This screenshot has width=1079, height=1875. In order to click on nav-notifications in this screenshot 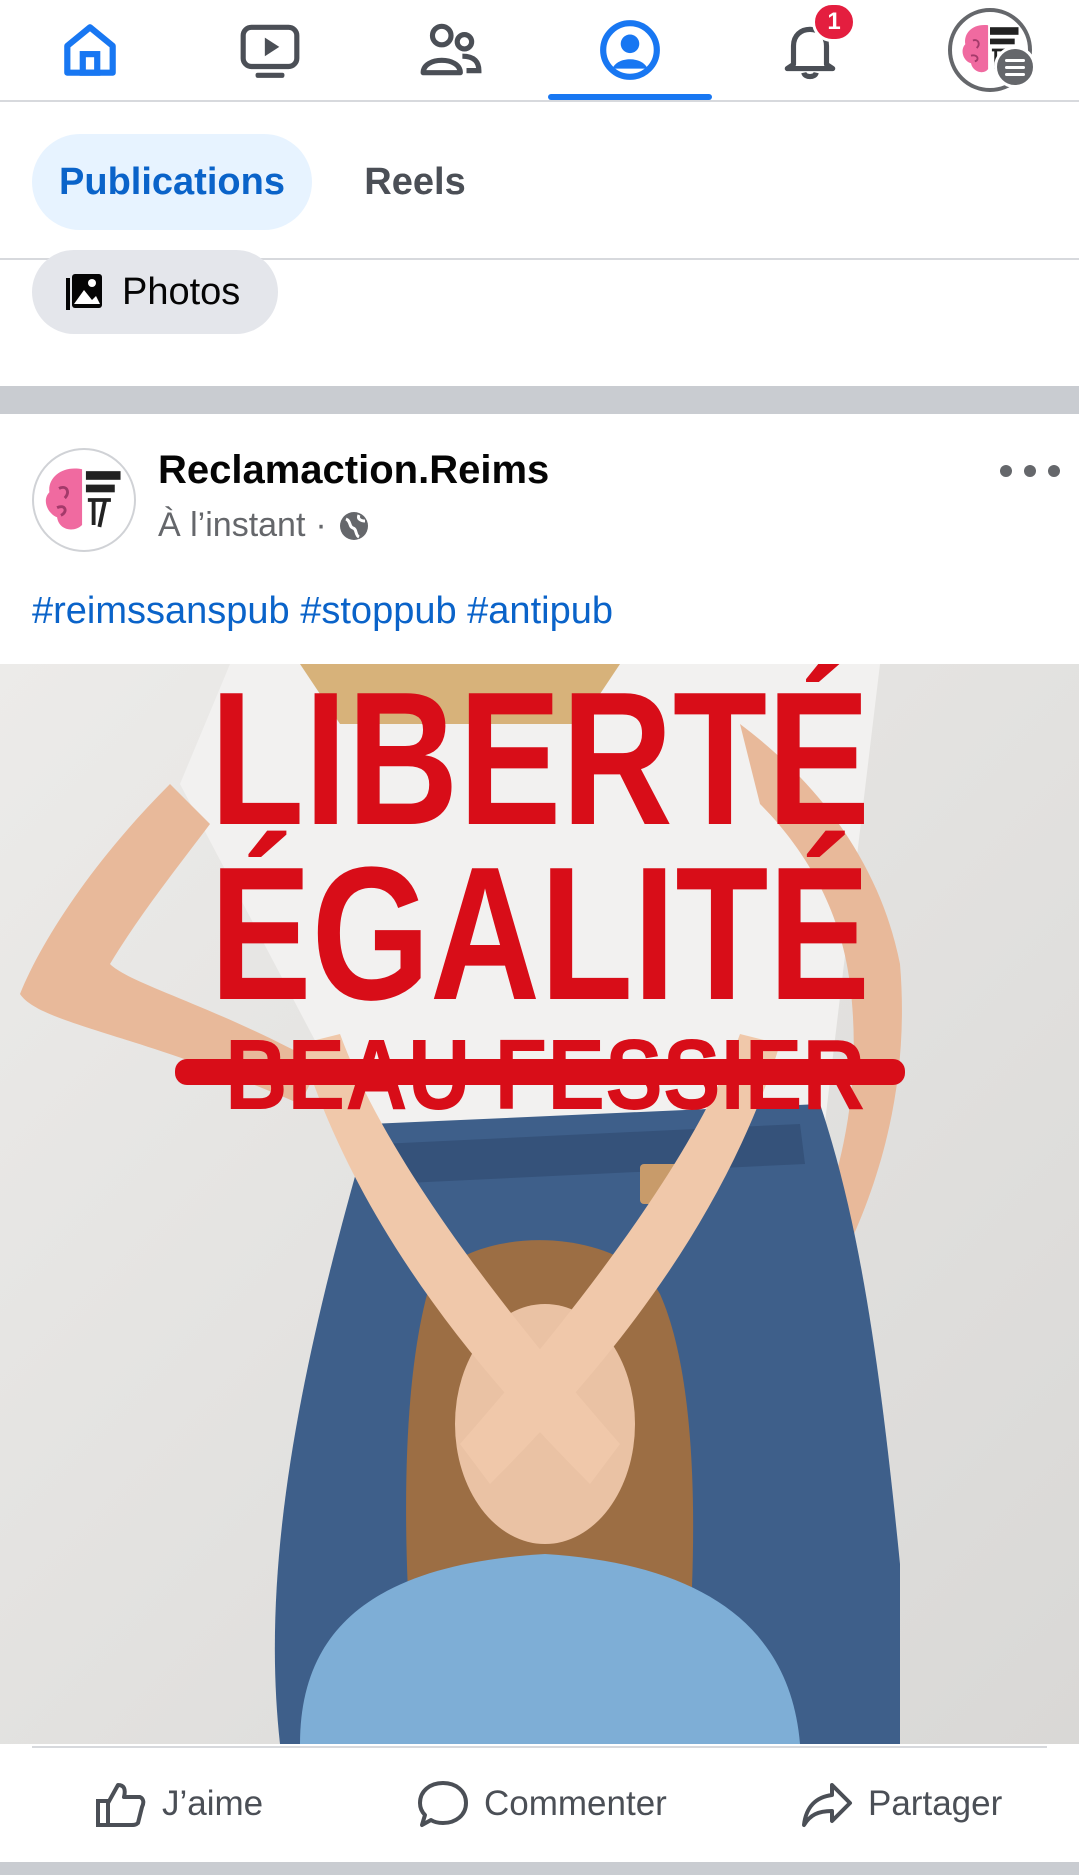, I will do `click(810, 50)`.